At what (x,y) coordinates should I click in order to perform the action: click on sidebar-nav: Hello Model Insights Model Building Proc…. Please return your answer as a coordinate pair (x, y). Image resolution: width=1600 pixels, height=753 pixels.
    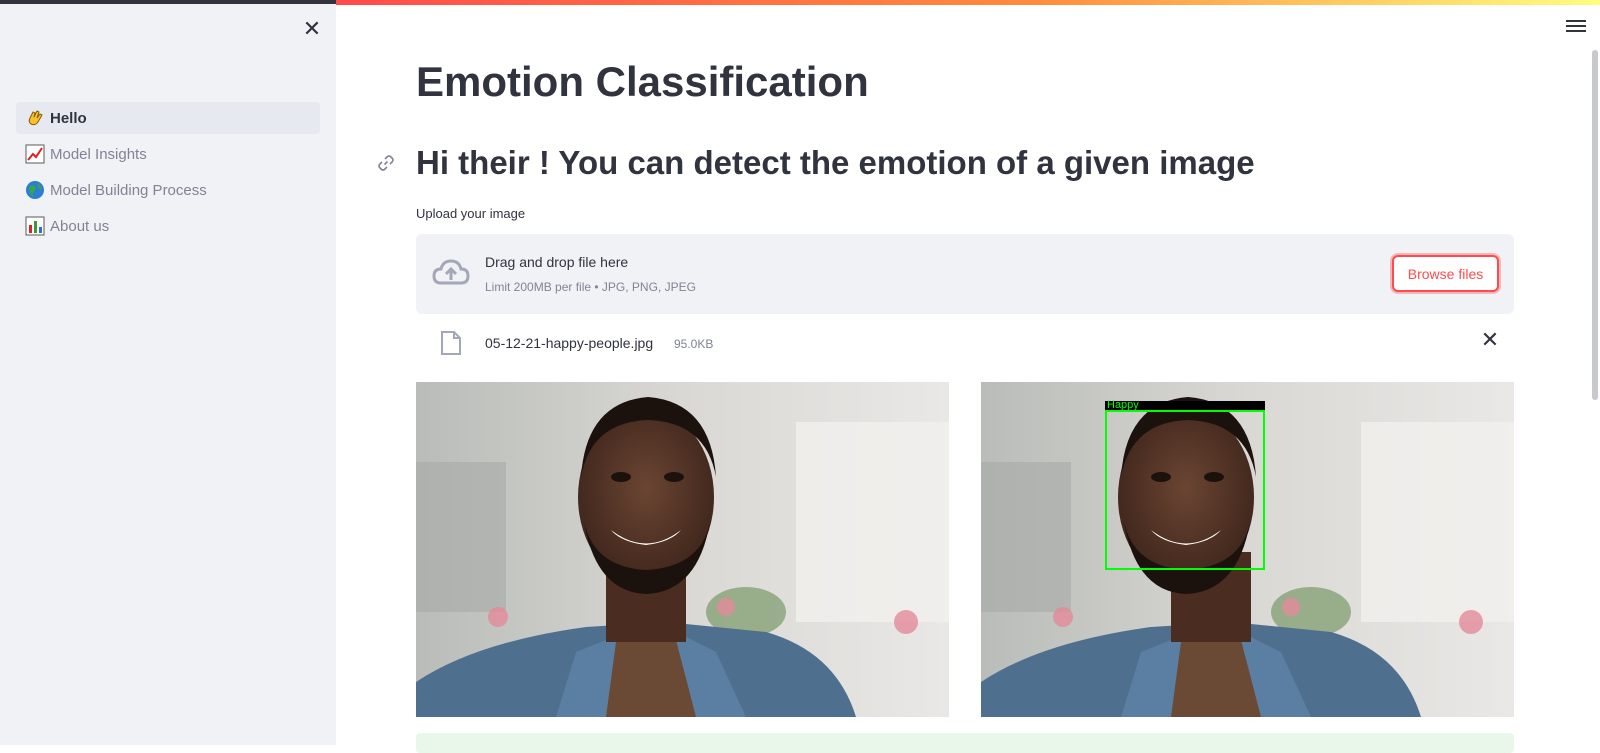
    Looking at the image, I should click on (168, 174).